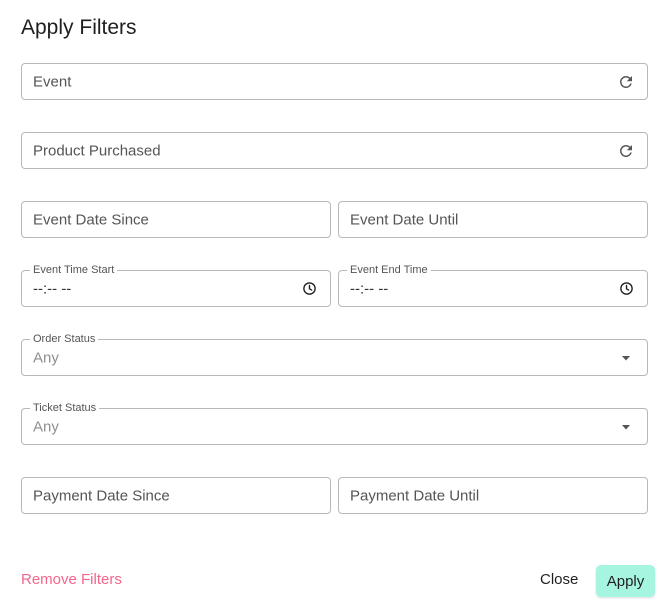  What do you see at coordinates (334, 150) in the screenshot?
I see `product-purchased-input: Product Purchased` at bounding box center [334, 150].